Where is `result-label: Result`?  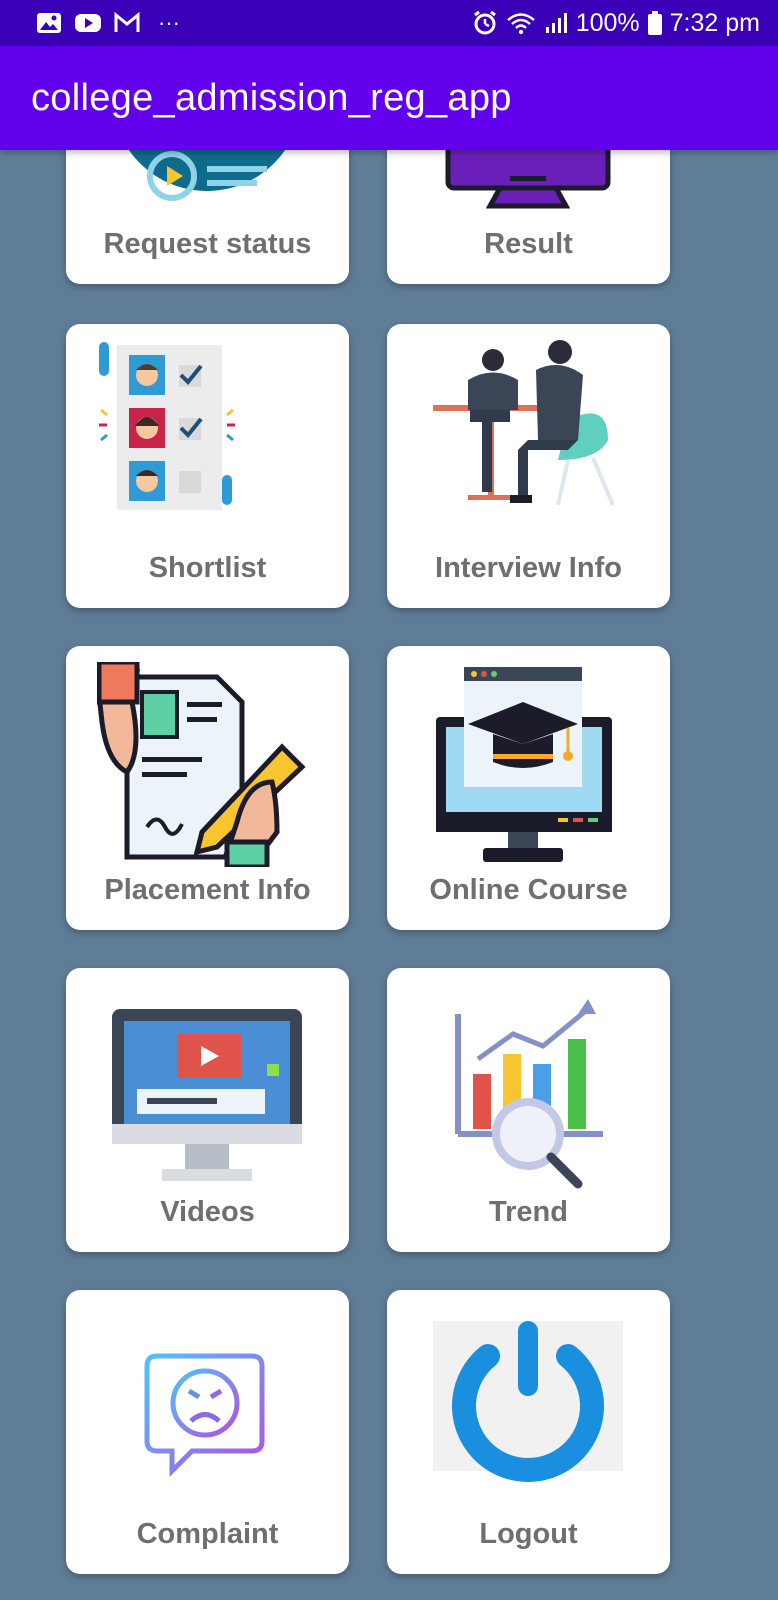
result-label: Result is located at coordinates (528, 244).